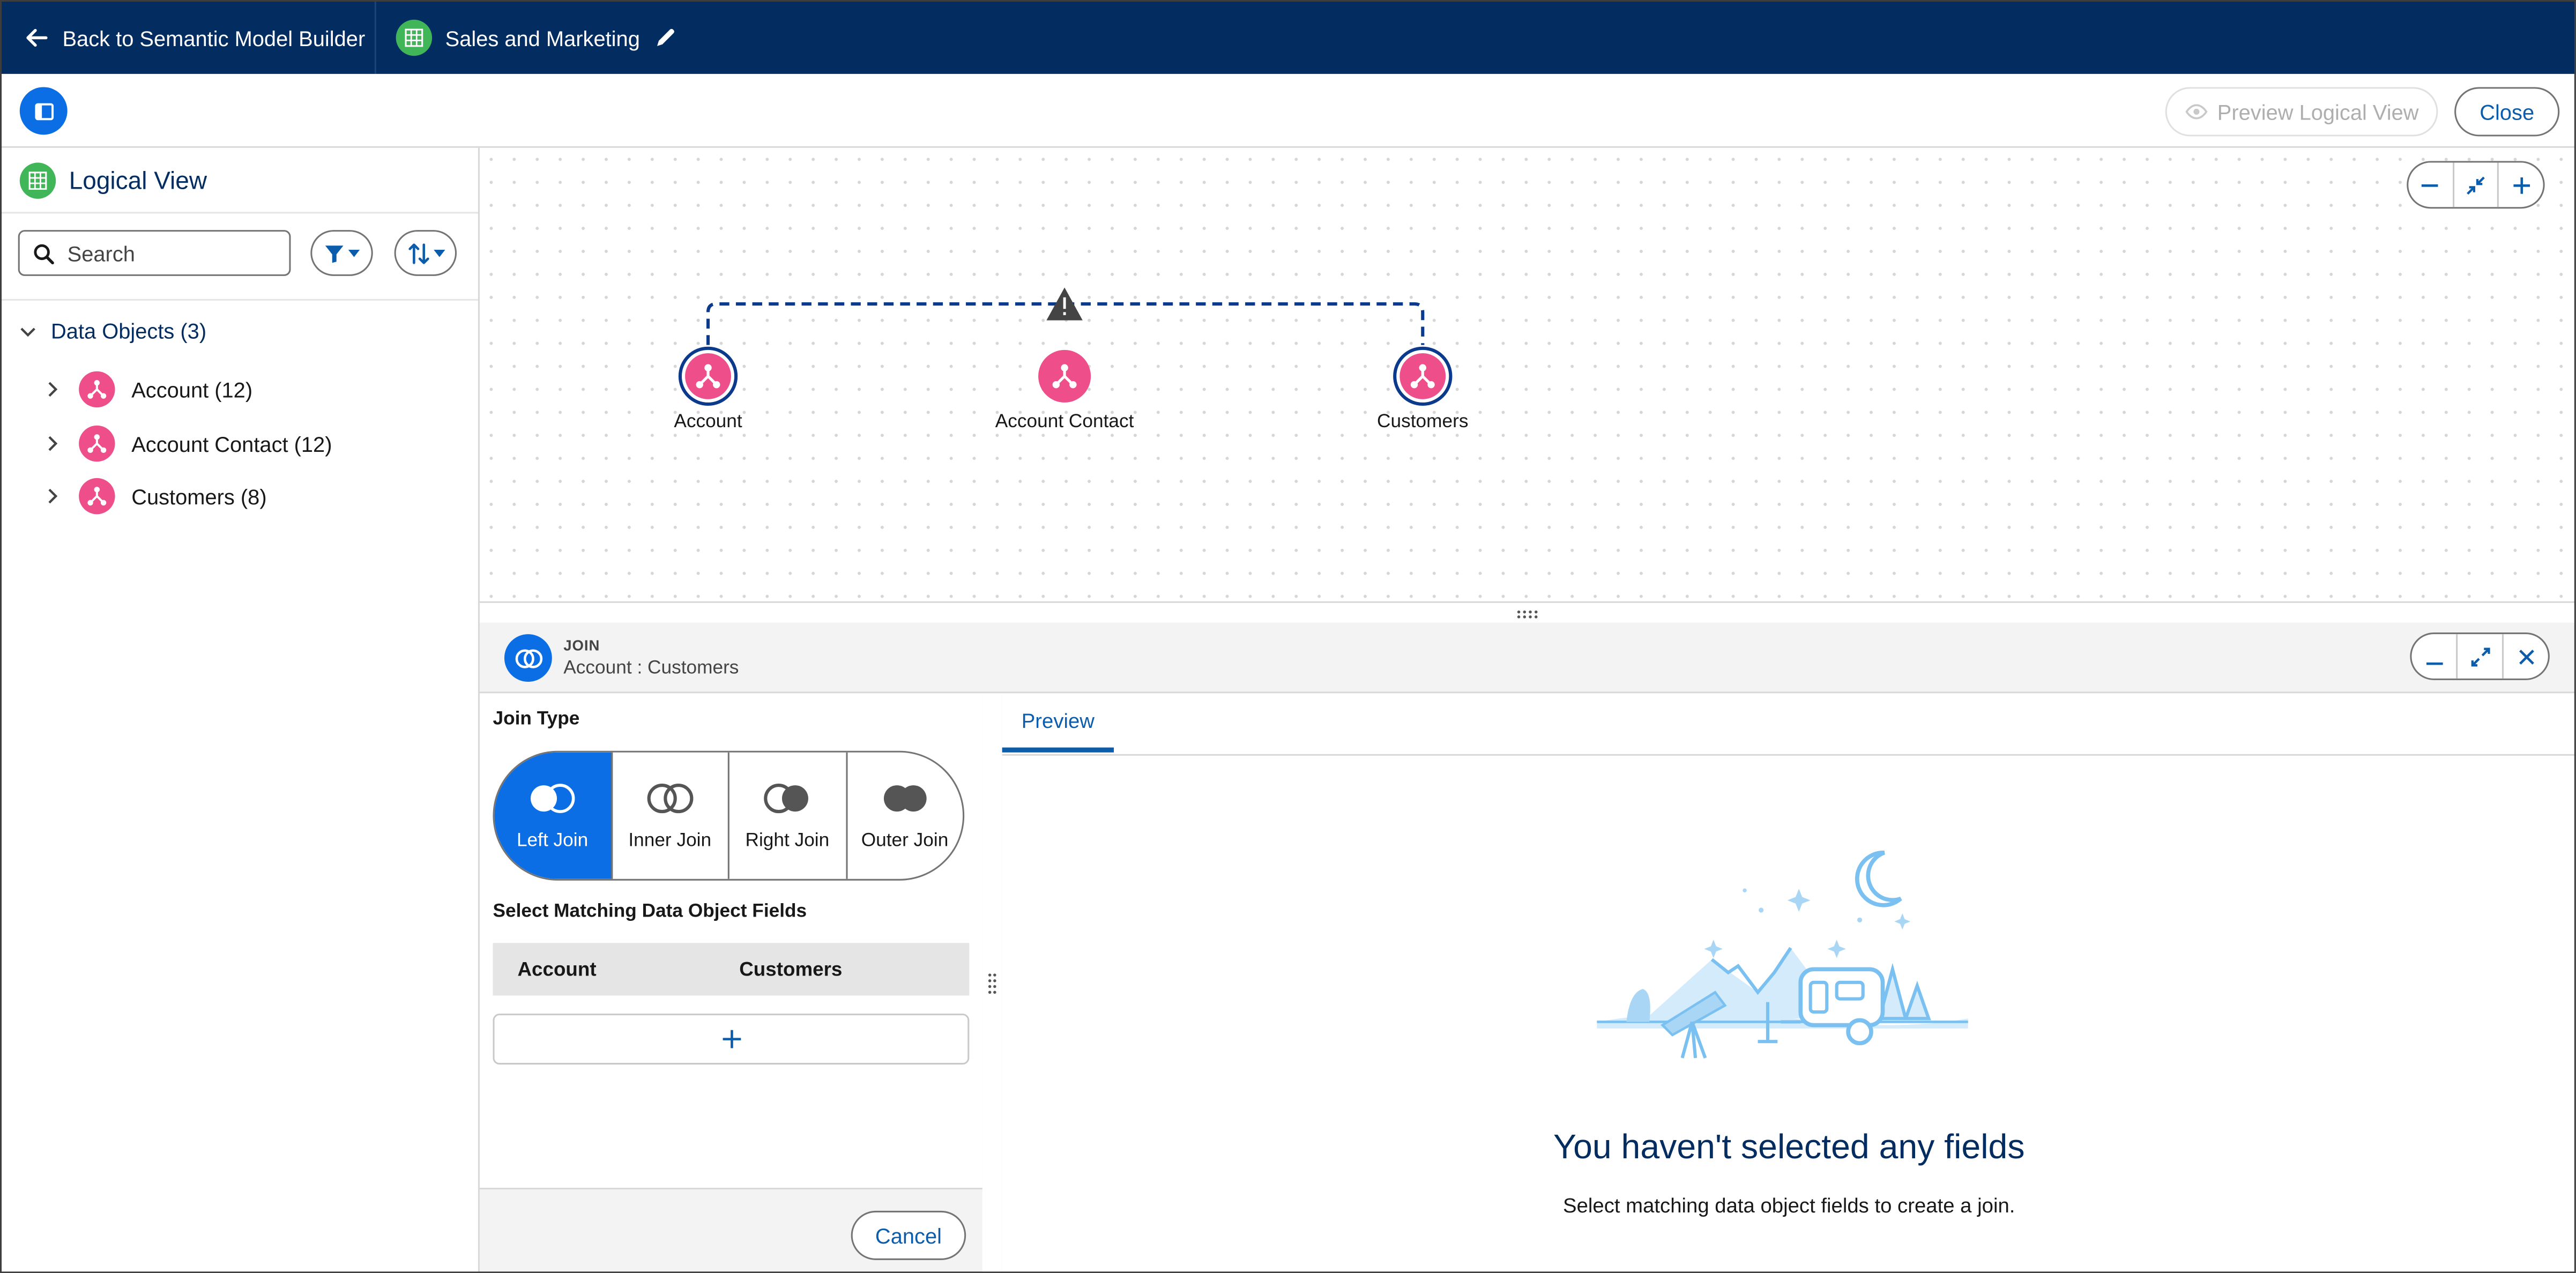  I want to click on expand-icon, so click(2480, 656).